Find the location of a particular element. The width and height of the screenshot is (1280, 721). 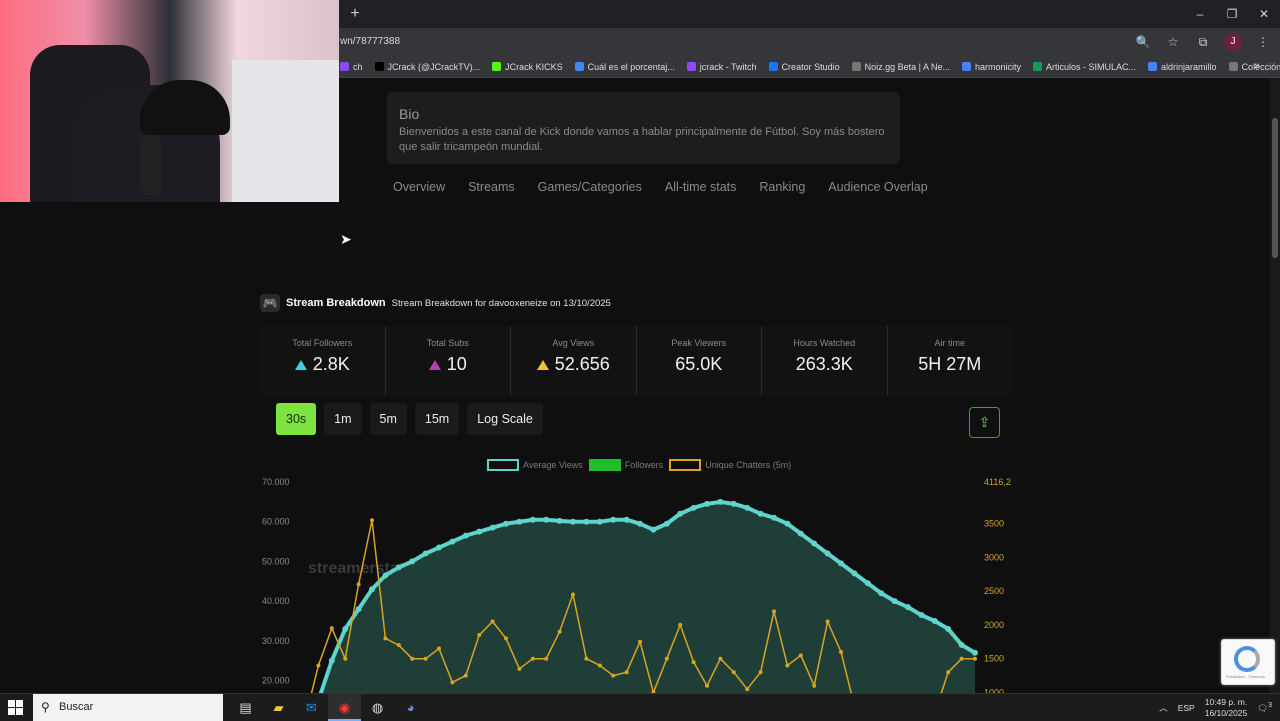

zoom-icon: 🔍 is located at coordinates (1143, 42).